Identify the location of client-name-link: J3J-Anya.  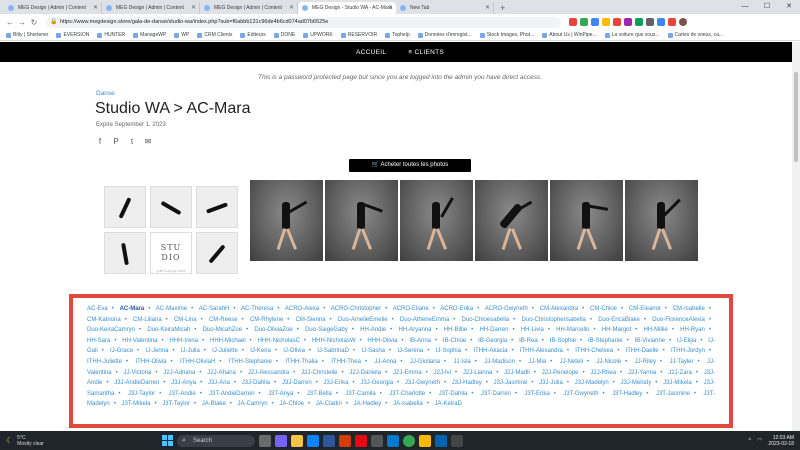
(183, 383).